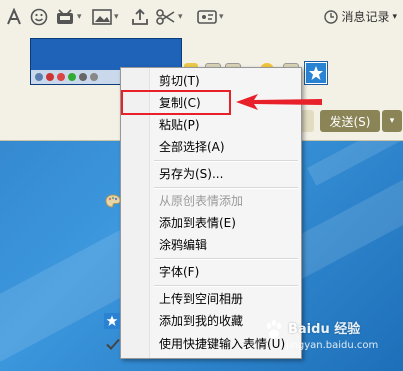 Image resolution: width=403 pixels, height=371 pixels. I want to click on watermark-brand: Baidu 经验, so click(324, 329).